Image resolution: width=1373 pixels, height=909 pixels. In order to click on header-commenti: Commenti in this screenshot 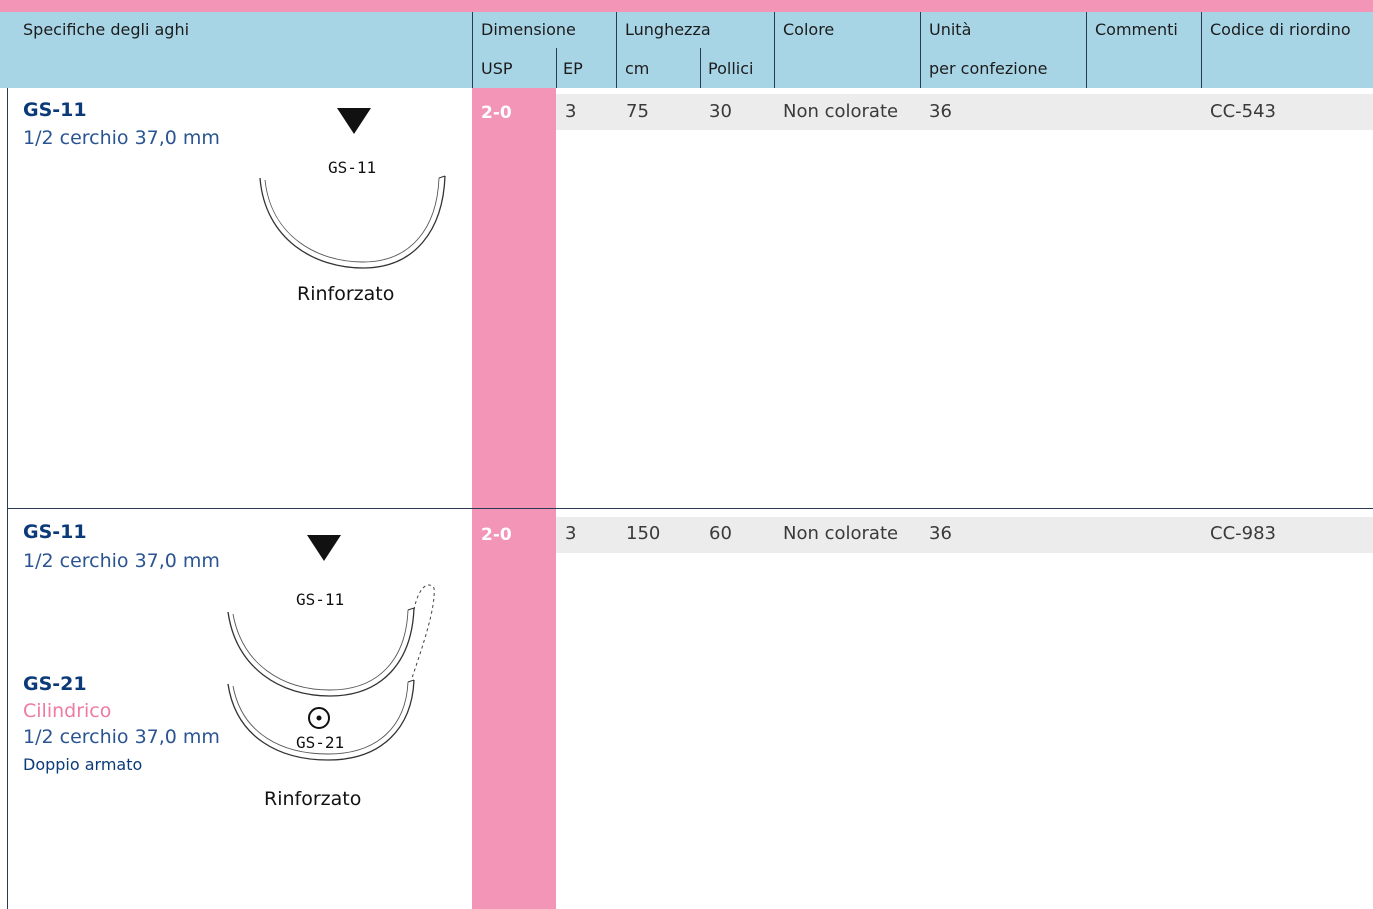, I will do `click(1136, 29)`.